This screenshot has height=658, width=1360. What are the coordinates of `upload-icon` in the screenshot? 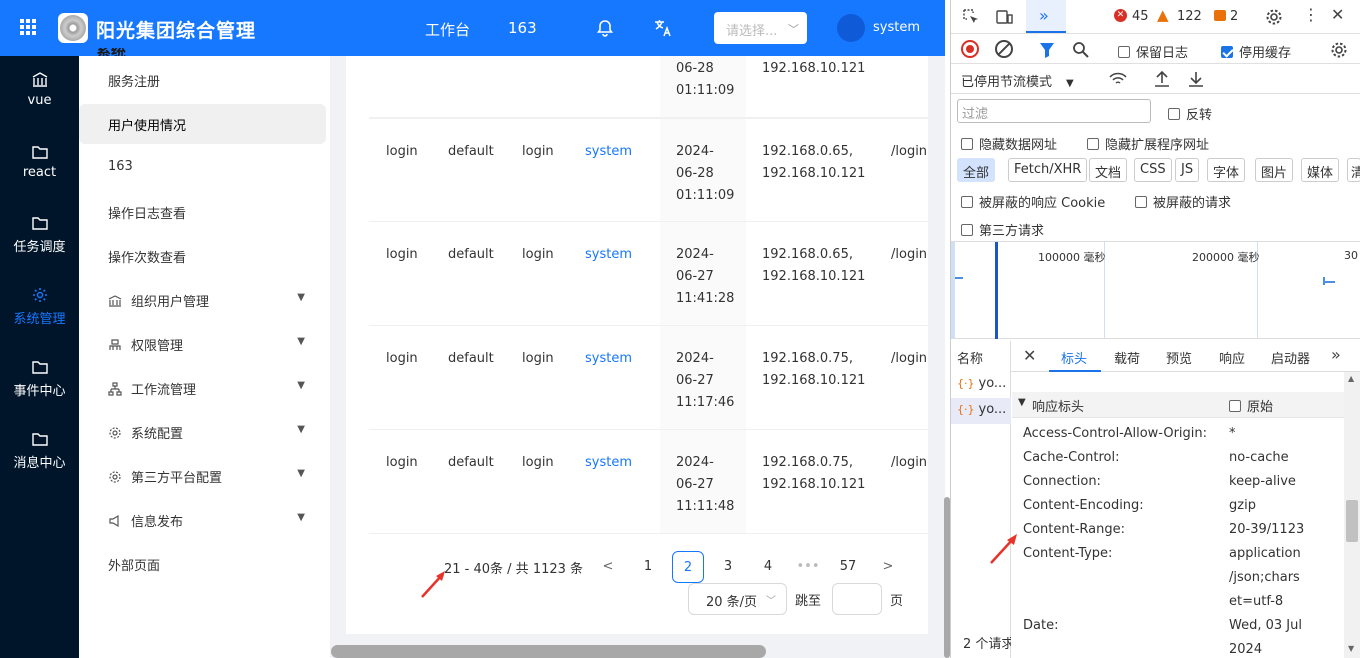 It's located at (1162, 79).